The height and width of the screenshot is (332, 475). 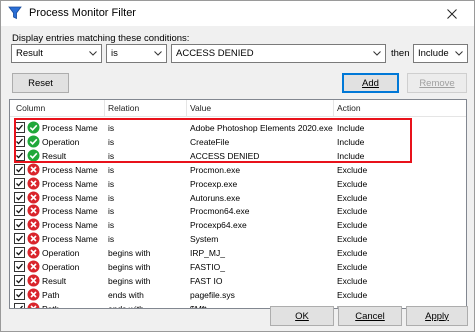 What do you see at coordinates (207, 253) in the screenshot?
I see `row-value: IRP_MJ_` at bounding box center [207, 253].